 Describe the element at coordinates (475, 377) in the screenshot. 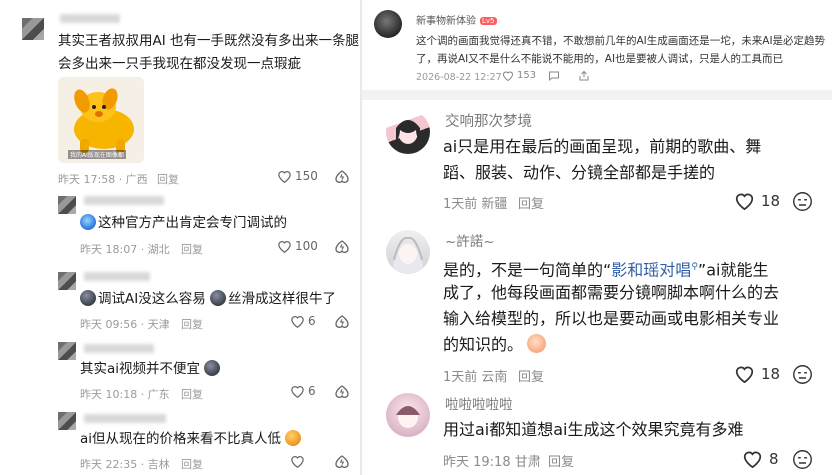

I see `comment-time: 1天前 云南` at that location.